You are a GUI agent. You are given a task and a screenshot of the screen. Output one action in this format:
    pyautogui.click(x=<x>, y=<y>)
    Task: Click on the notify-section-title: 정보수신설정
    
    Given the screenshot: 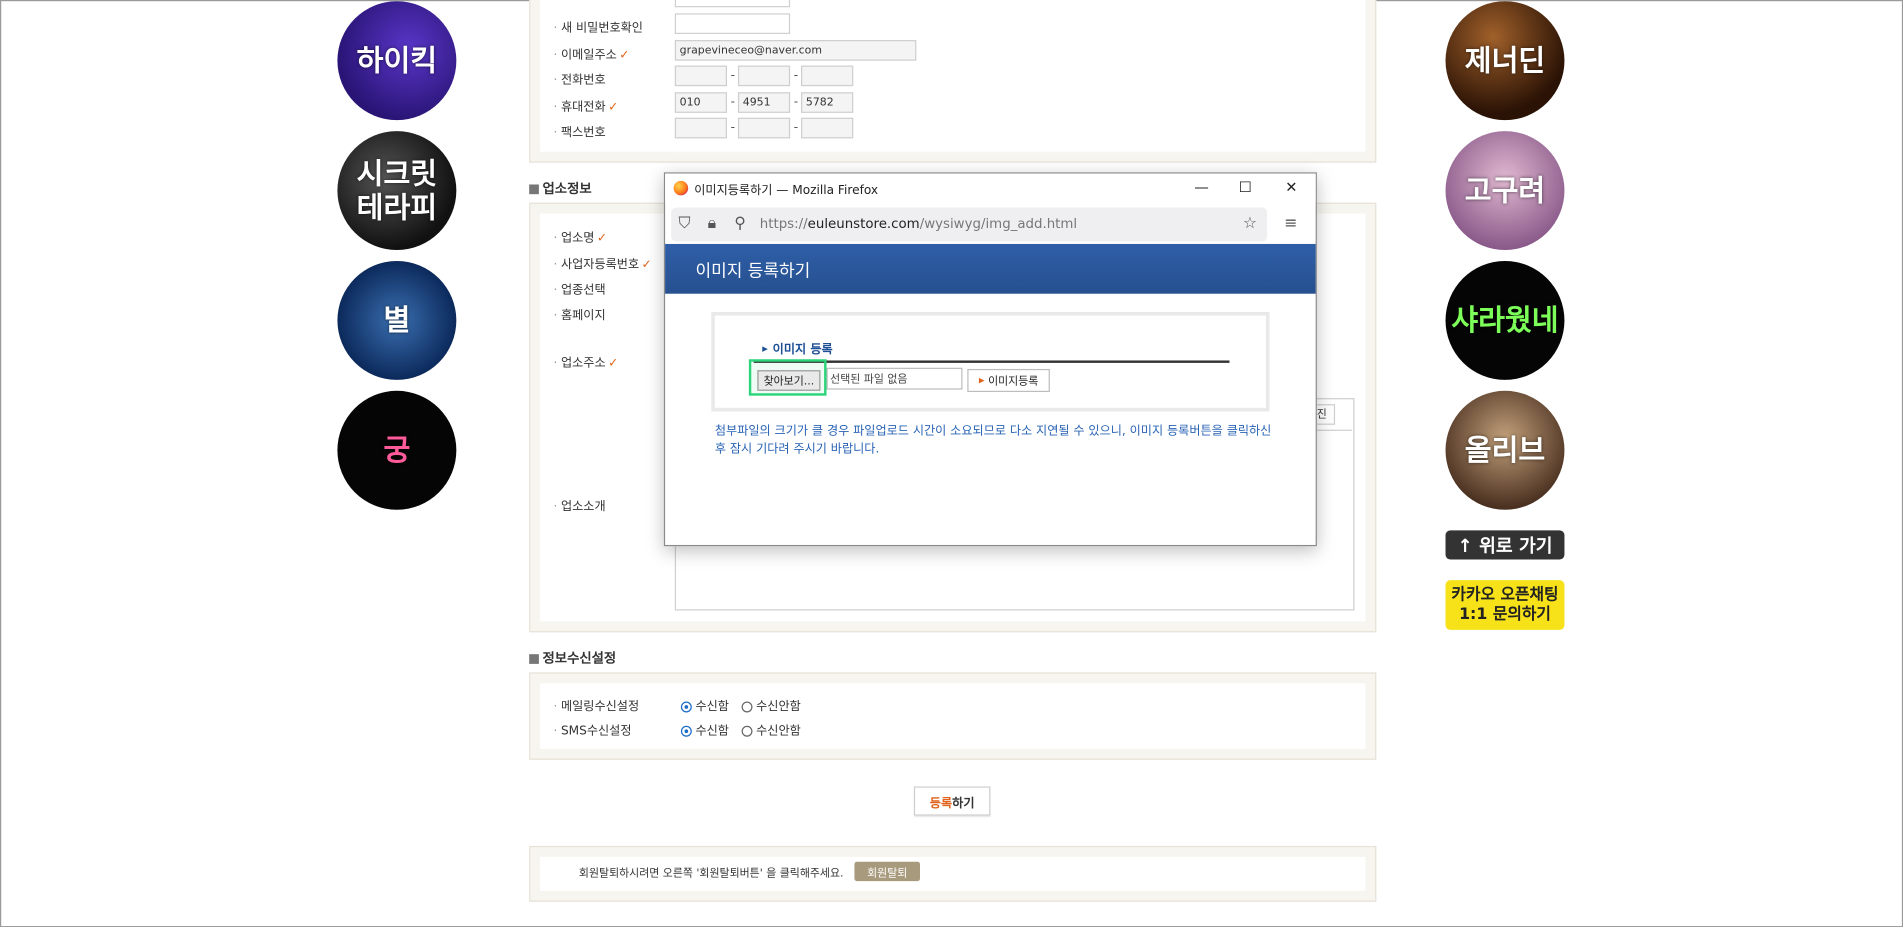 What is the action you would take?
    pyautogui.click(x=572, y=657)
    